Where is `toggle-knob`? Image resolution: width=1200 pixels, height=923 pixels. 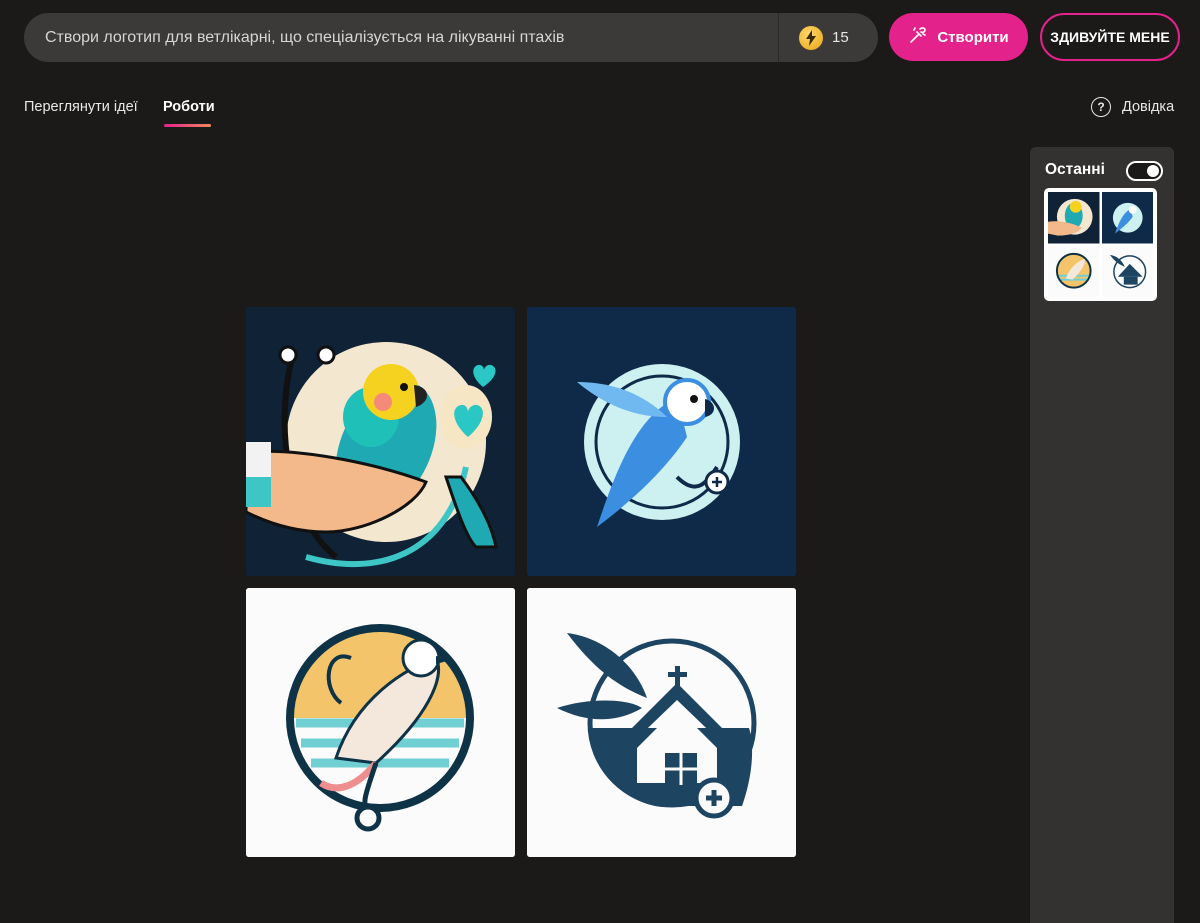
toggle-knob is located at coordinates (1153, 171).